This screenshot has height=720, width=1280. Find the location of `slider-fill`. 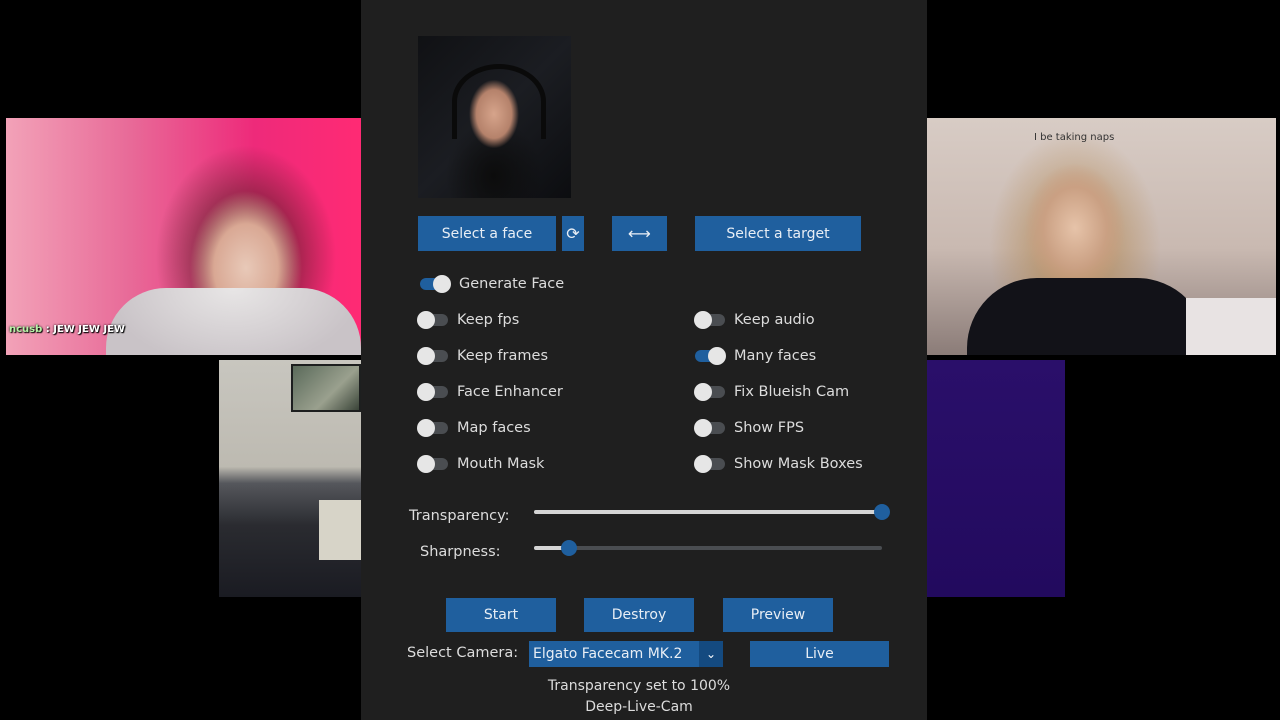

slider-fill is located at coordinates (708, 512).